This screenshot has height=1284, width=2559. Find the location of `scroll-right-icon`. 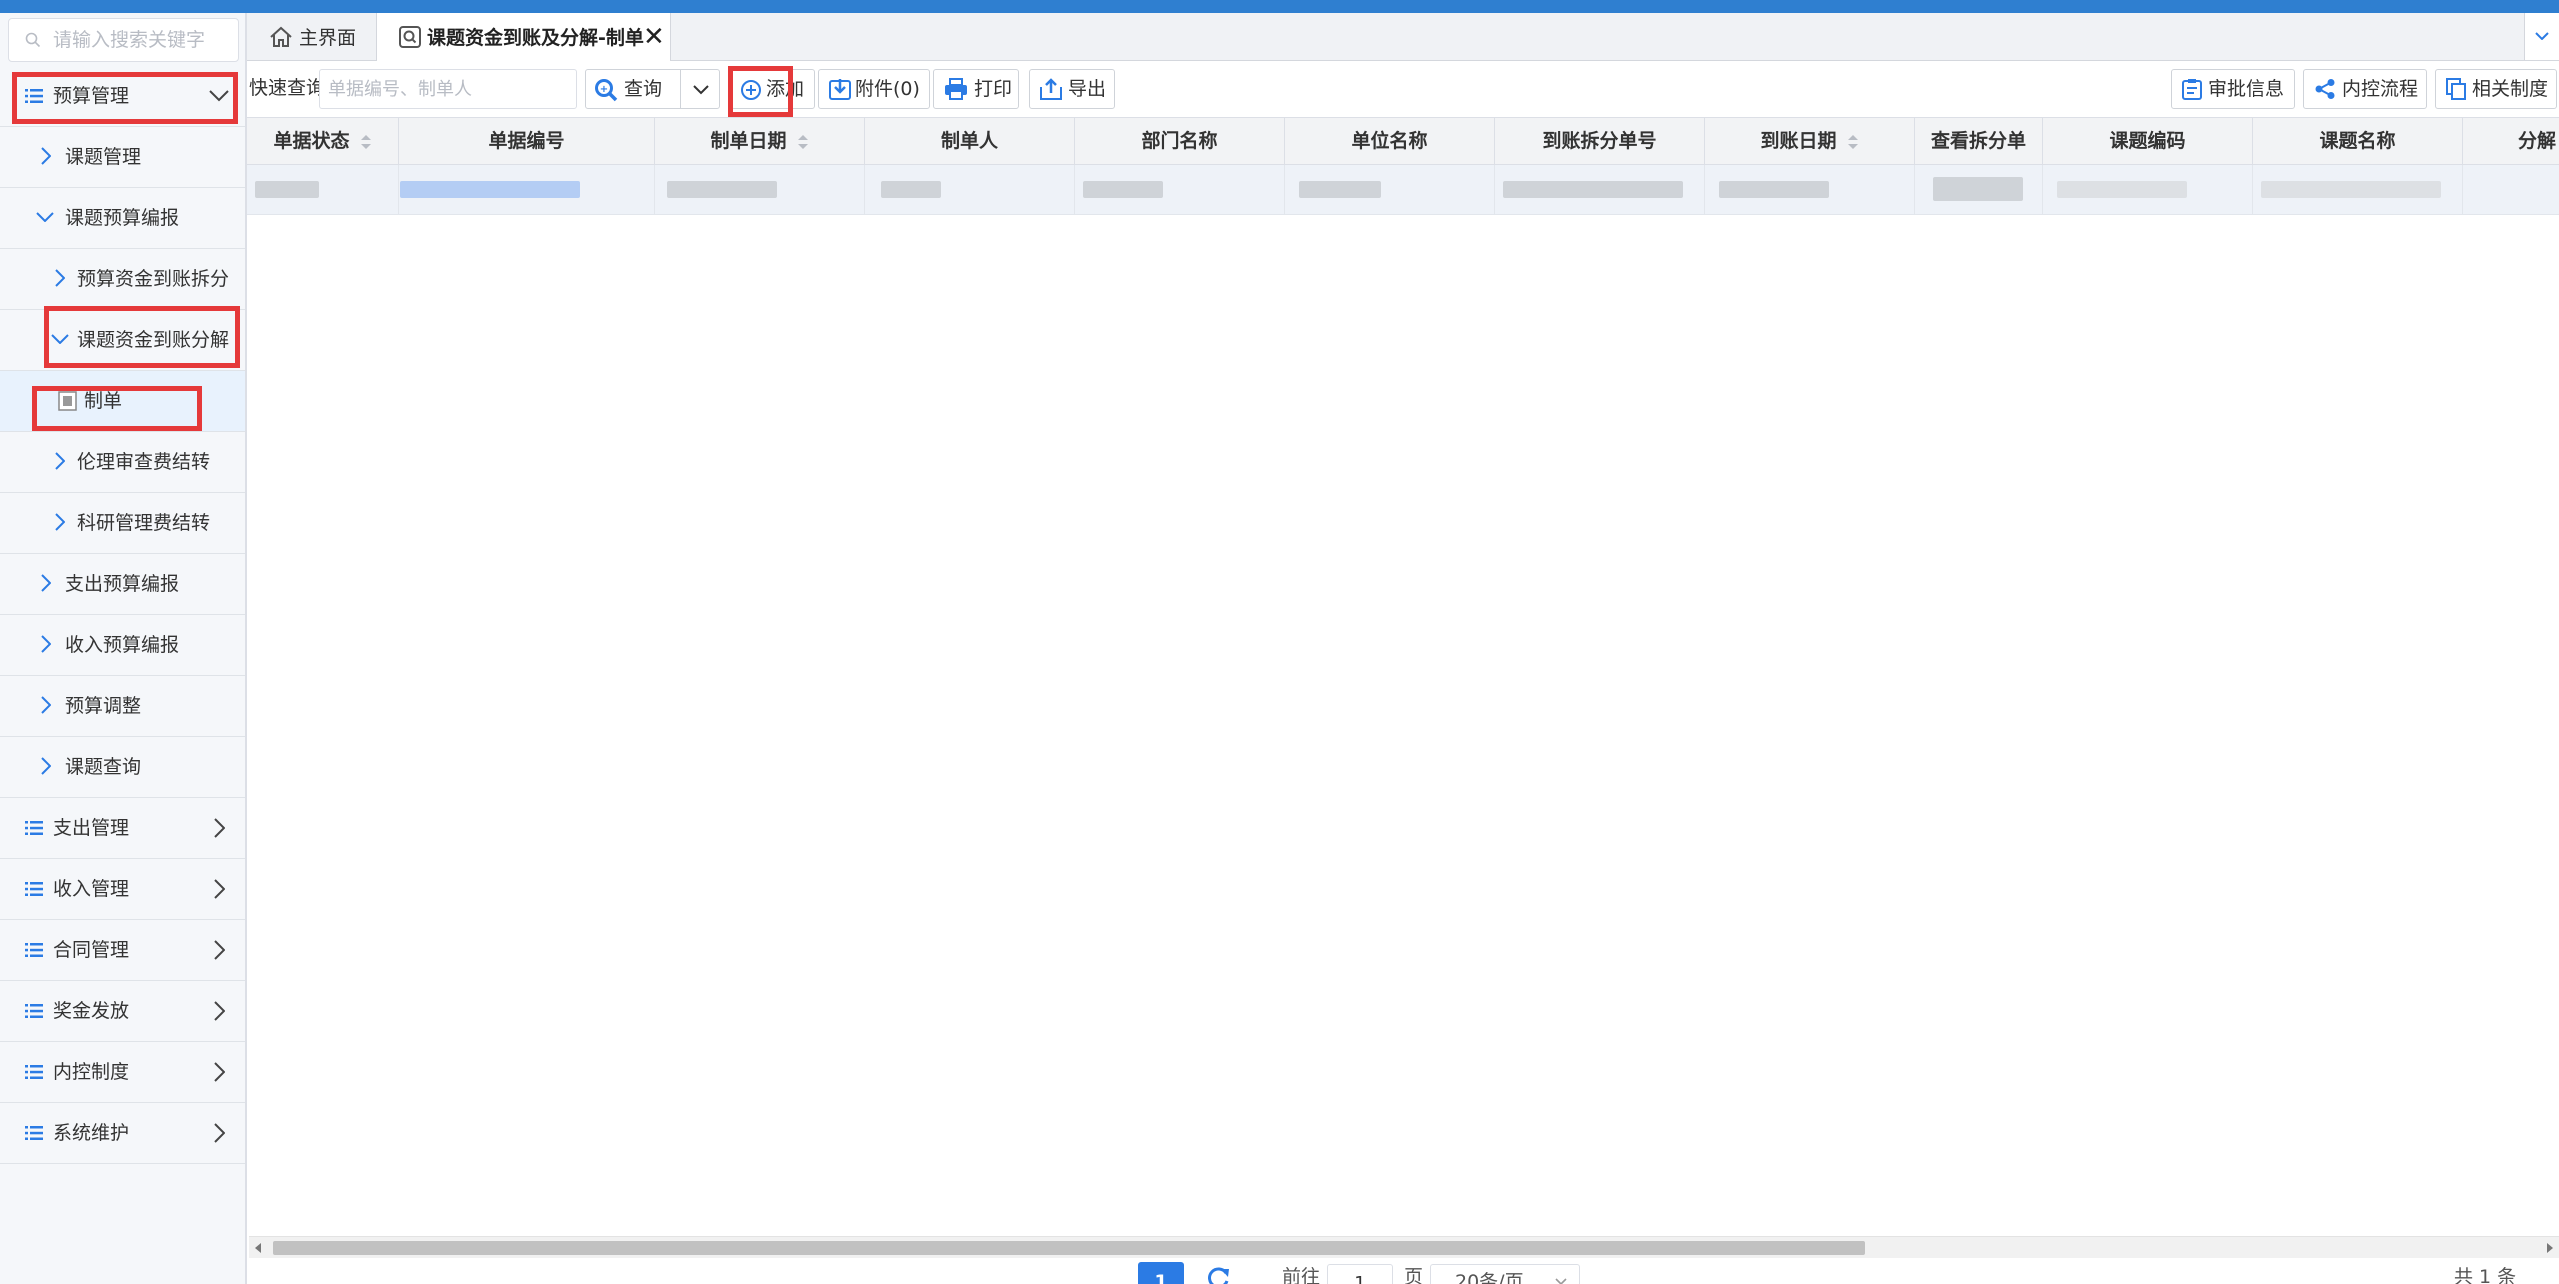

scroll-right-icon is located at coordinates (2550, 1248).